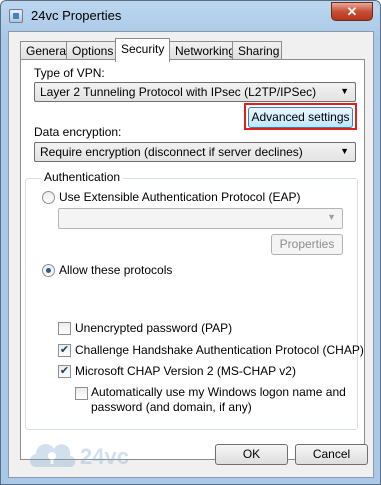 The image size is (381, 485). Describe the element at coordinates (64, 350) in the screenshot. I see `chap-checkbox: ✔` at that location.